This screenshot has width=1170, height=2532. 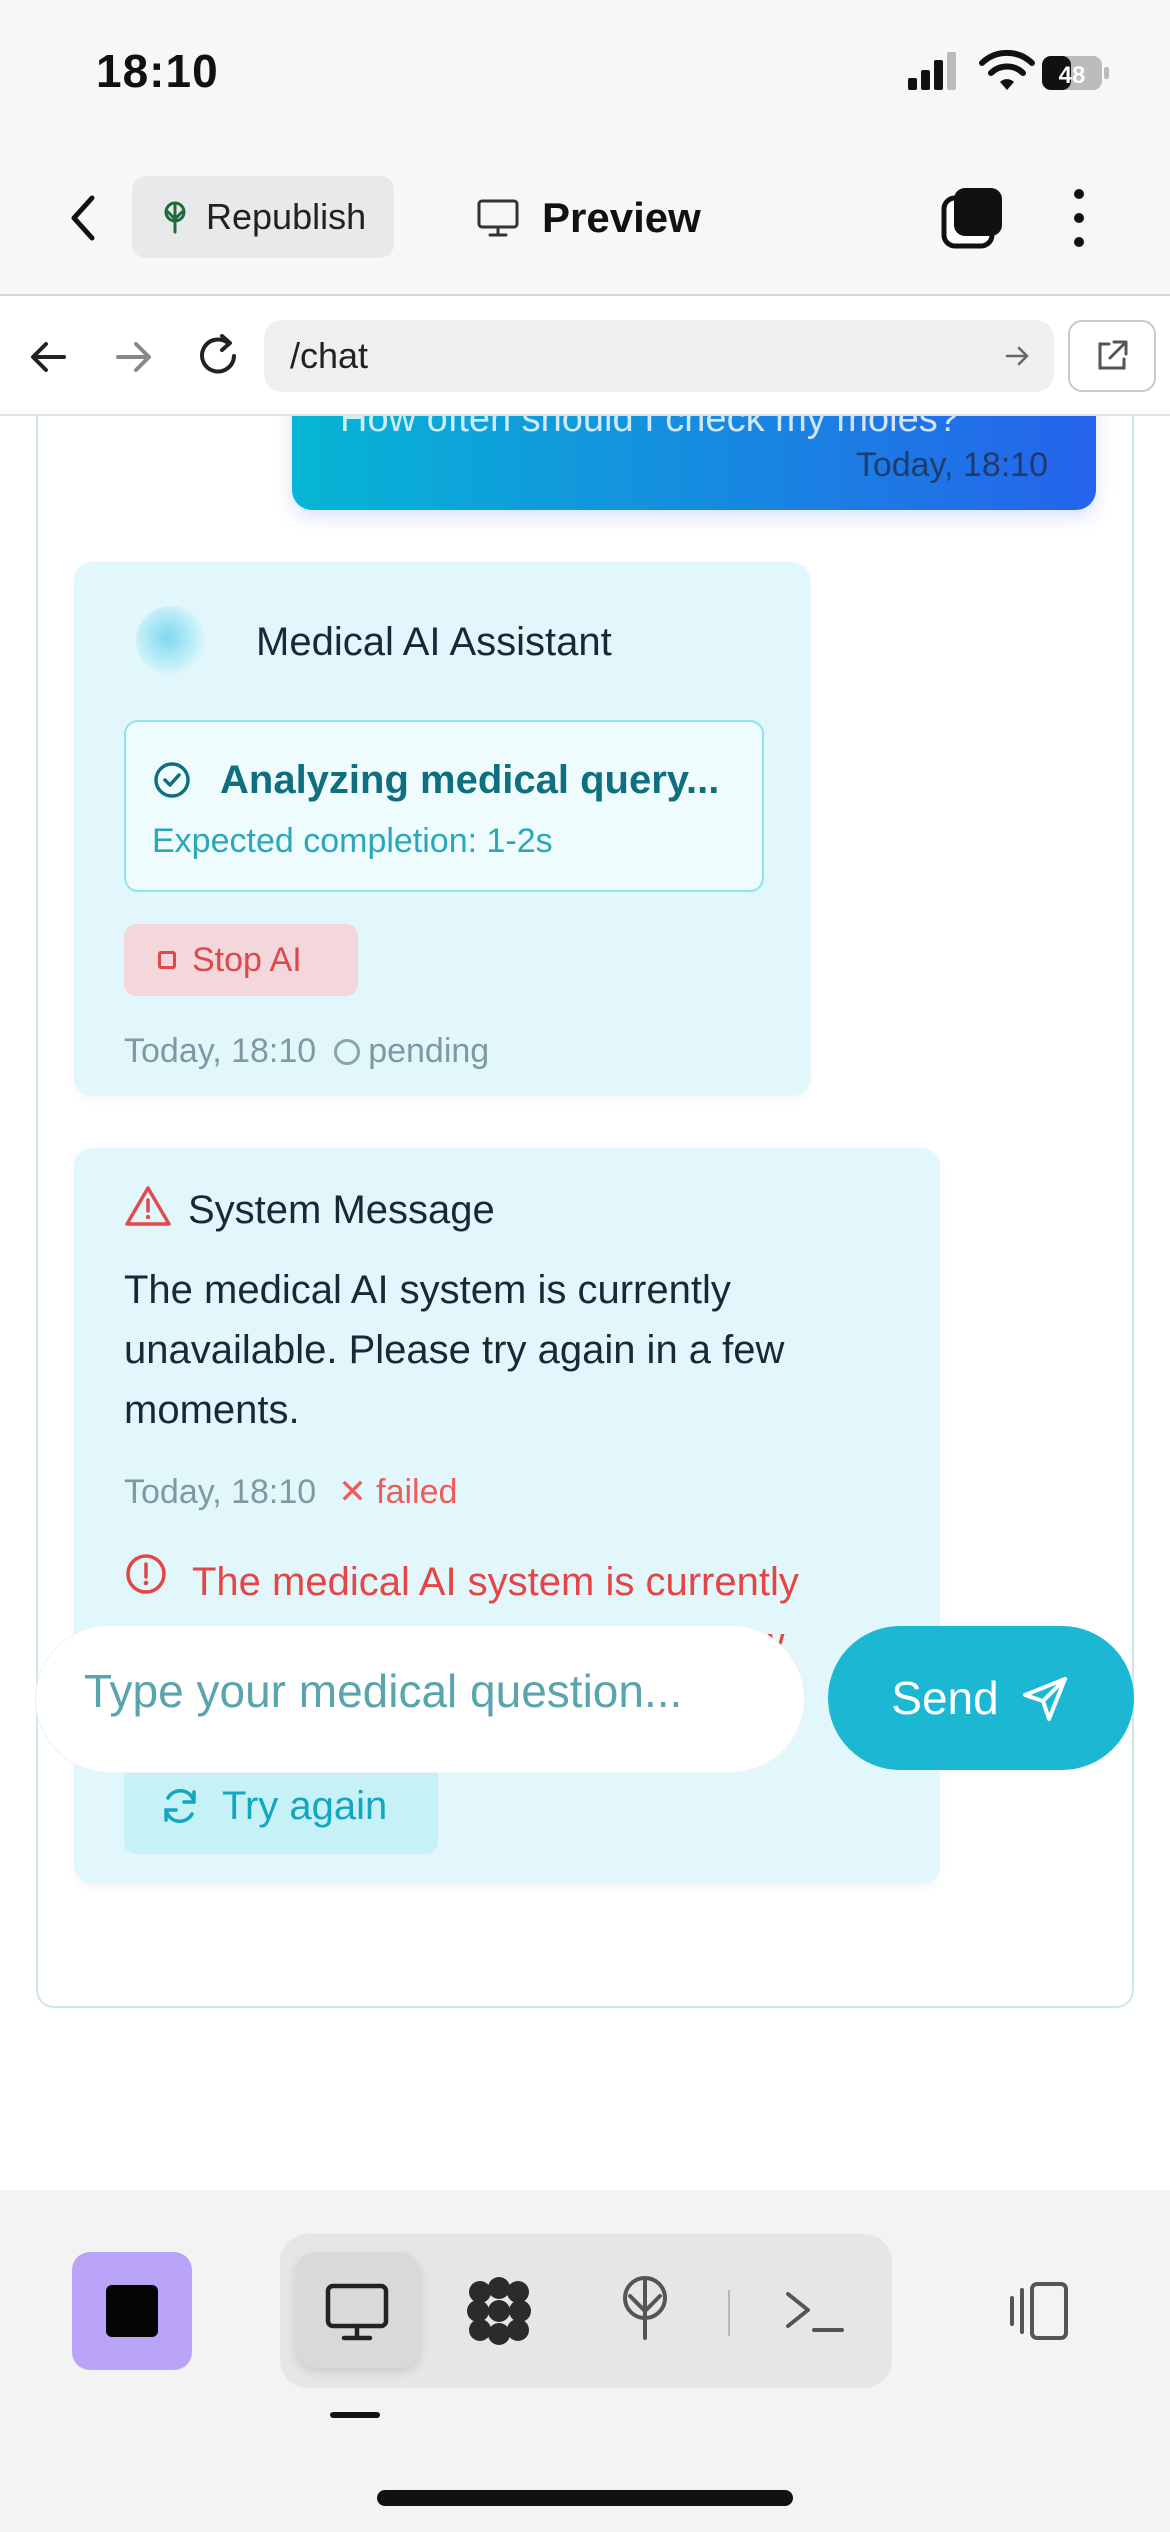 What do you see at coordinates (499, 2311) in the screenshot?
I see `pattern-icon` at bounding box center [499, 2311].